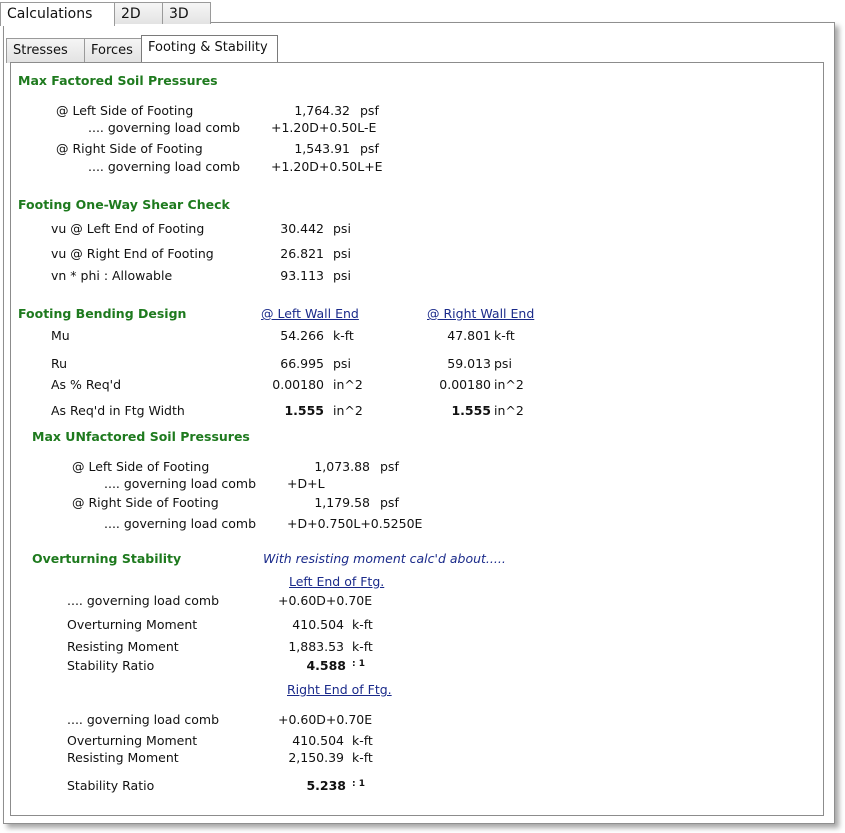 This screenshot has height=833, width=845. I want to click on label-ot-right-moment: Overturning Moment, so click(132, 740).